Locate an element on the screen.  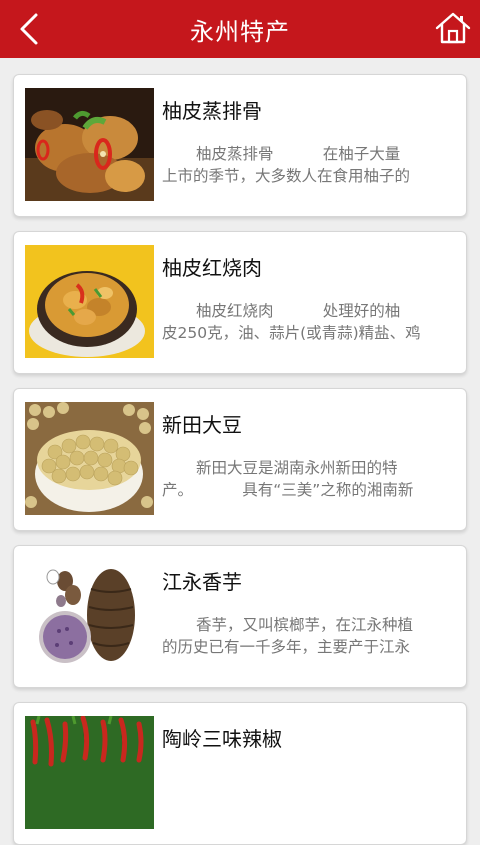
back-button is located at coordinates (31, 29).